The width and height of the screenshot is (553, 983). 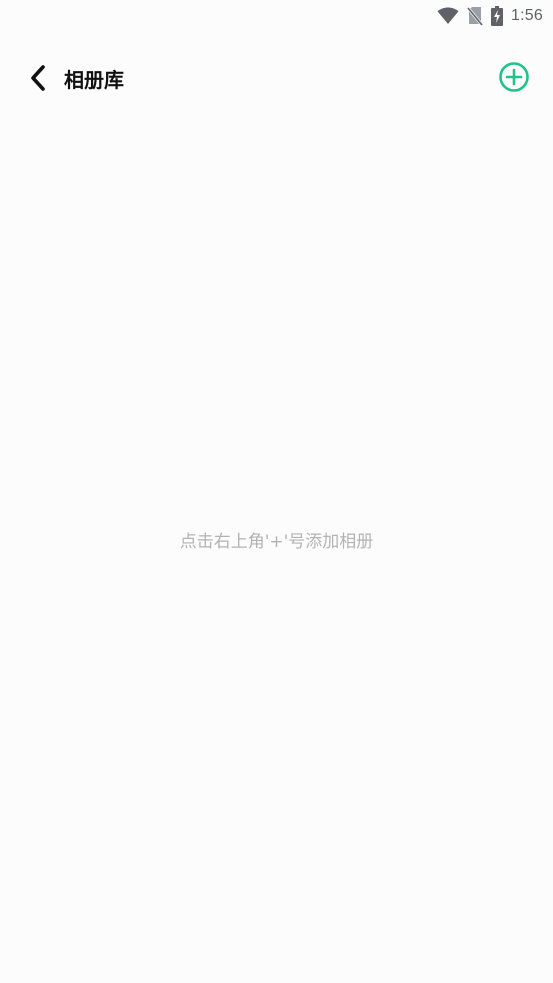 What do you see at coordinates (448, 16) in the screenshot?
I see `wifi-icon` at bounding box center [448, 16].